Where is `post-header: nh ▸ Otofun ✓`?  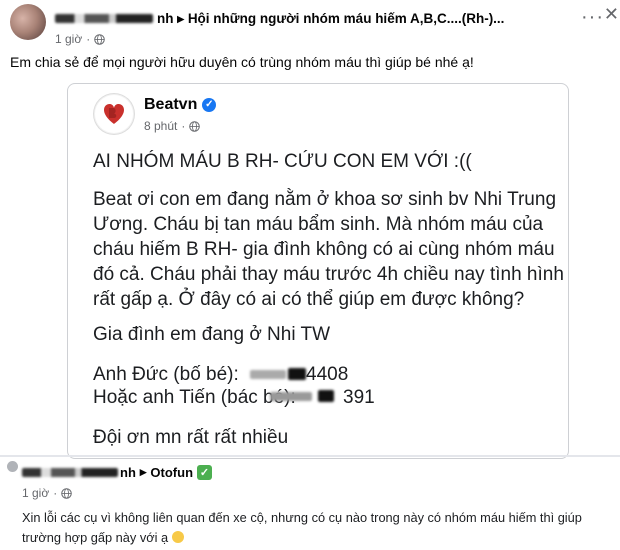 post-header: nh ▸ Otofun ✓ is located at coordinates (166, 472).